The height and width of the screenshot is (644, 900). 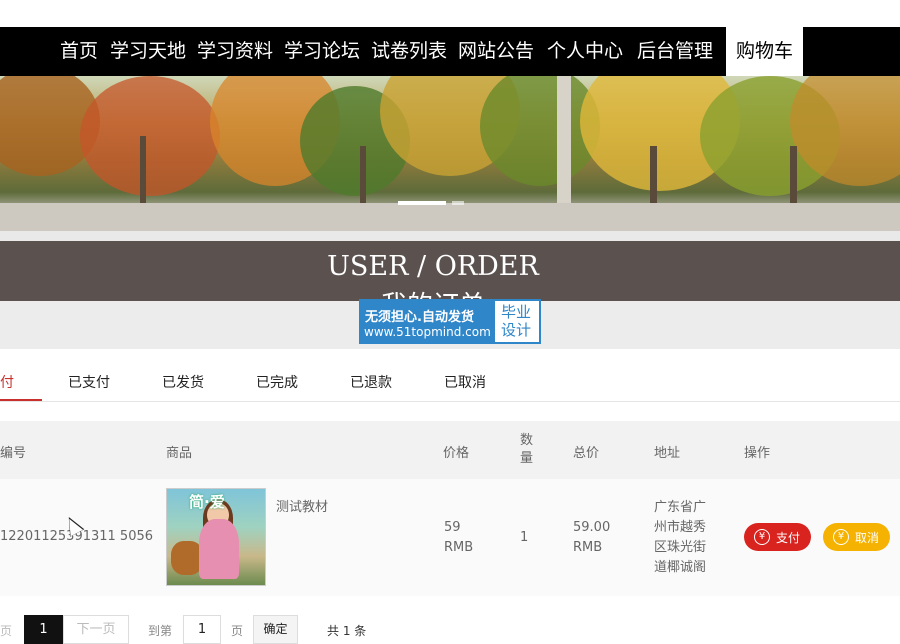 What do you see at coordinates (680, 507) in the screenshot?
I see `address-line: 广东省广` at bounding box center [680, 507].